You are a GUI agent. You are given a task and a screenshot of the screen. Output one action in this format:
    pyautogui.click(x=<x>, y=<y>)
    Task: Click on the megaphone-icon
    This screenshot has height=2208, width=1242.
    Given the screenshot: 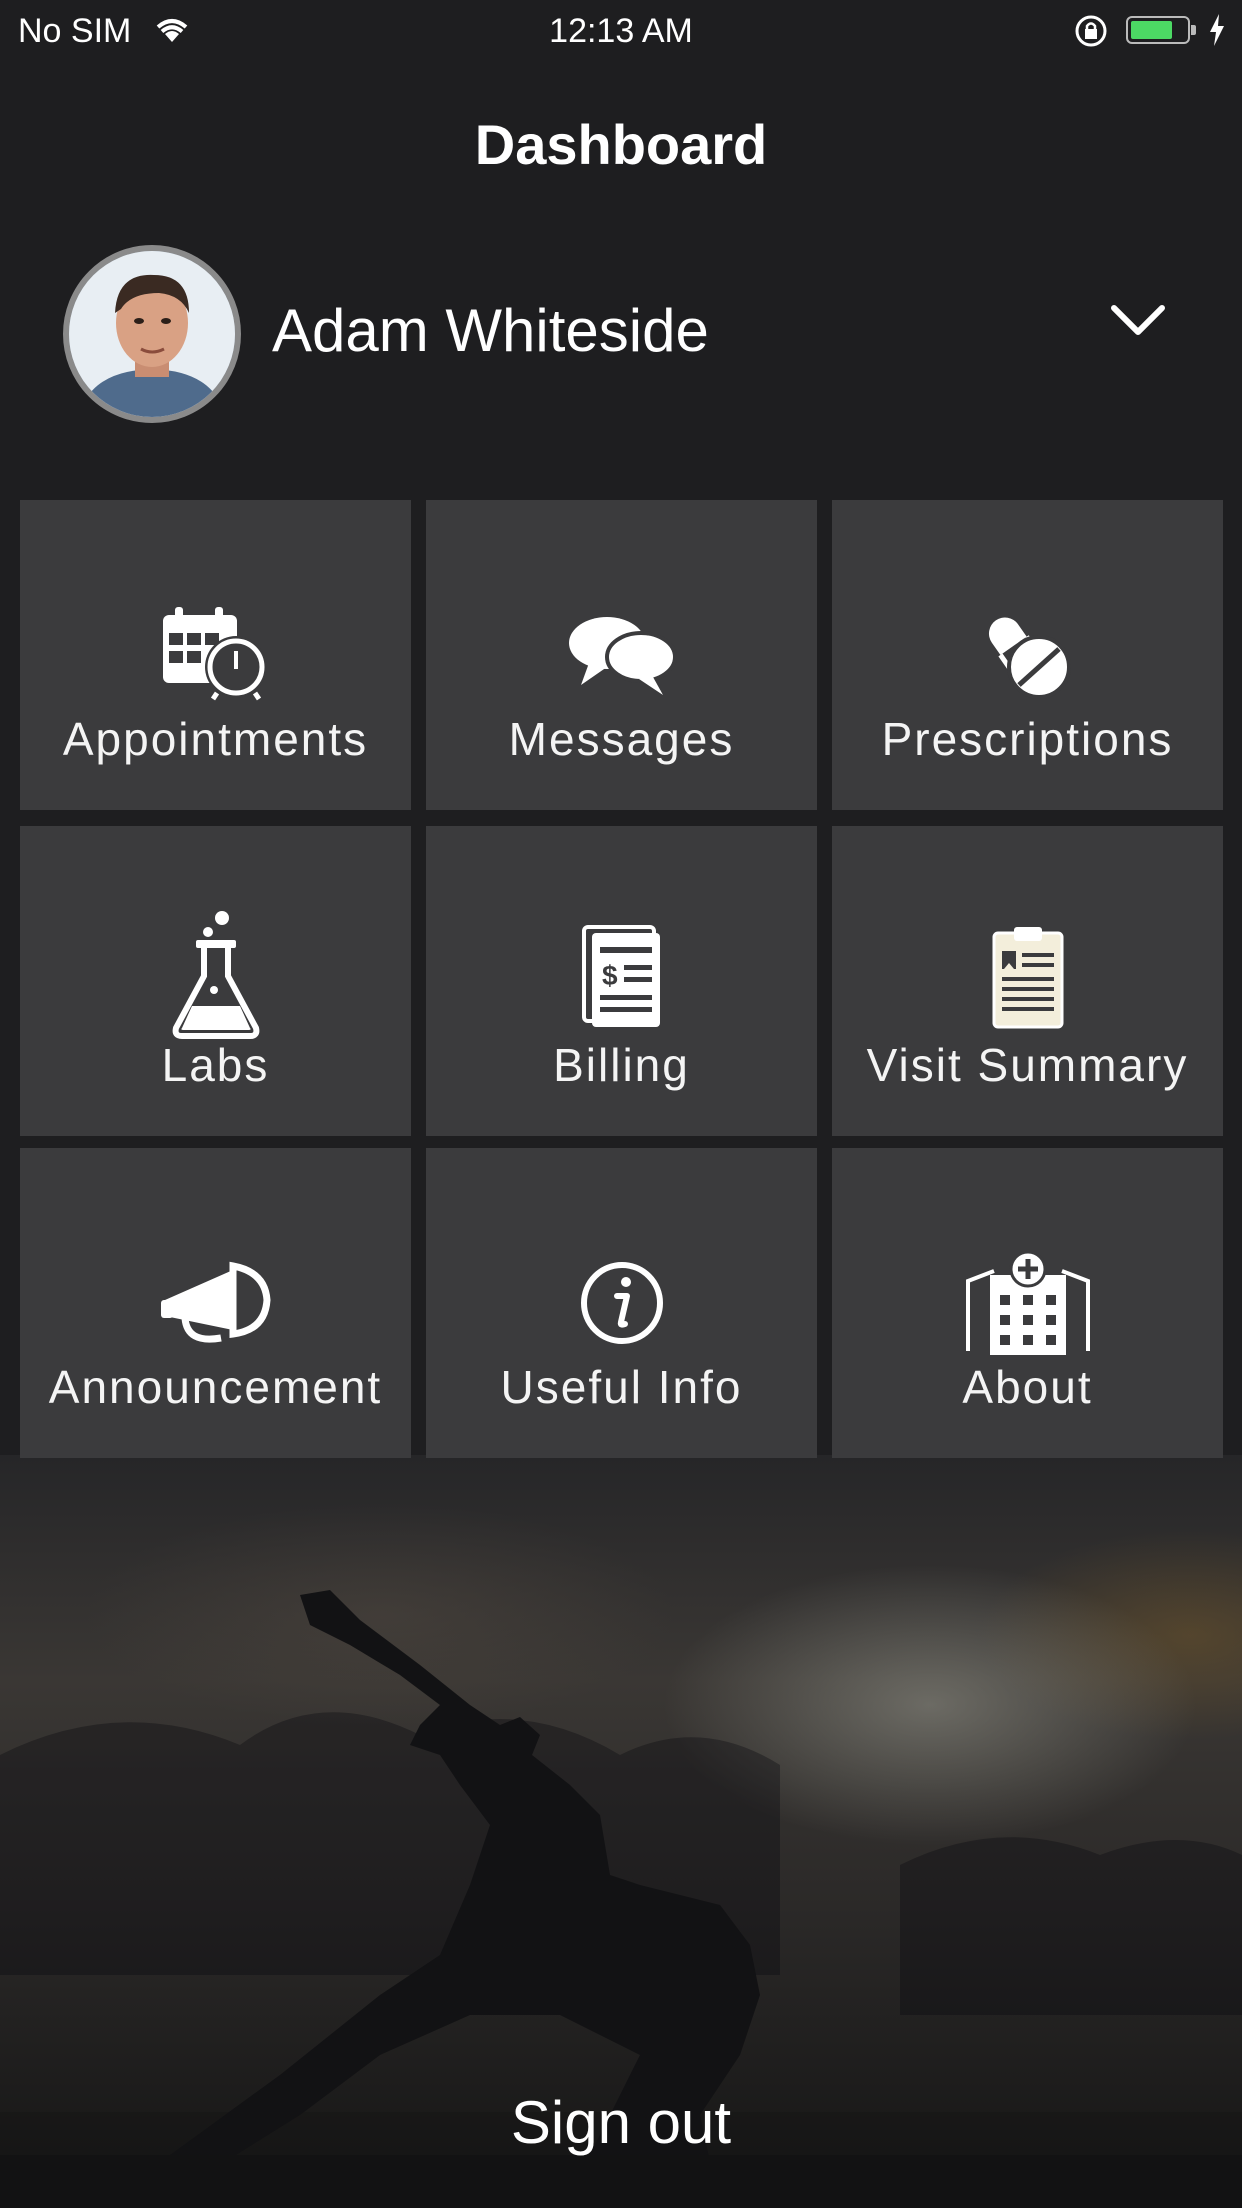 What is the action you would take?
    pyautogui.click(x=215, y=1303)
    